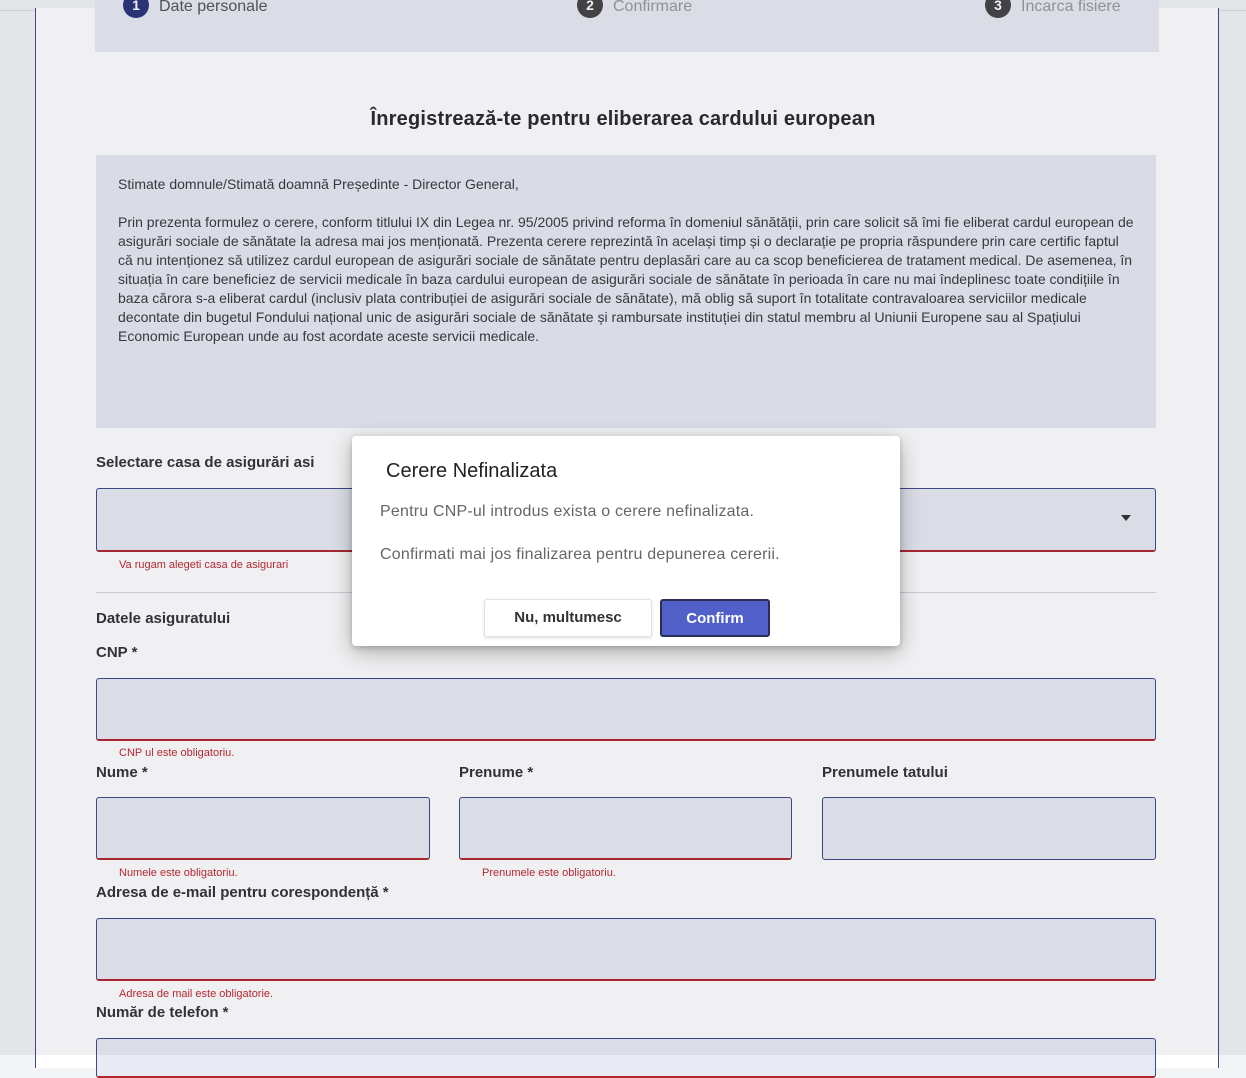 Image resolution: width=1246 pixels, height=1078 pixels. Describe the element at coordinates (568, 618) in the screenshot. I see `cancel-button: Nu, multumesc` at that location.